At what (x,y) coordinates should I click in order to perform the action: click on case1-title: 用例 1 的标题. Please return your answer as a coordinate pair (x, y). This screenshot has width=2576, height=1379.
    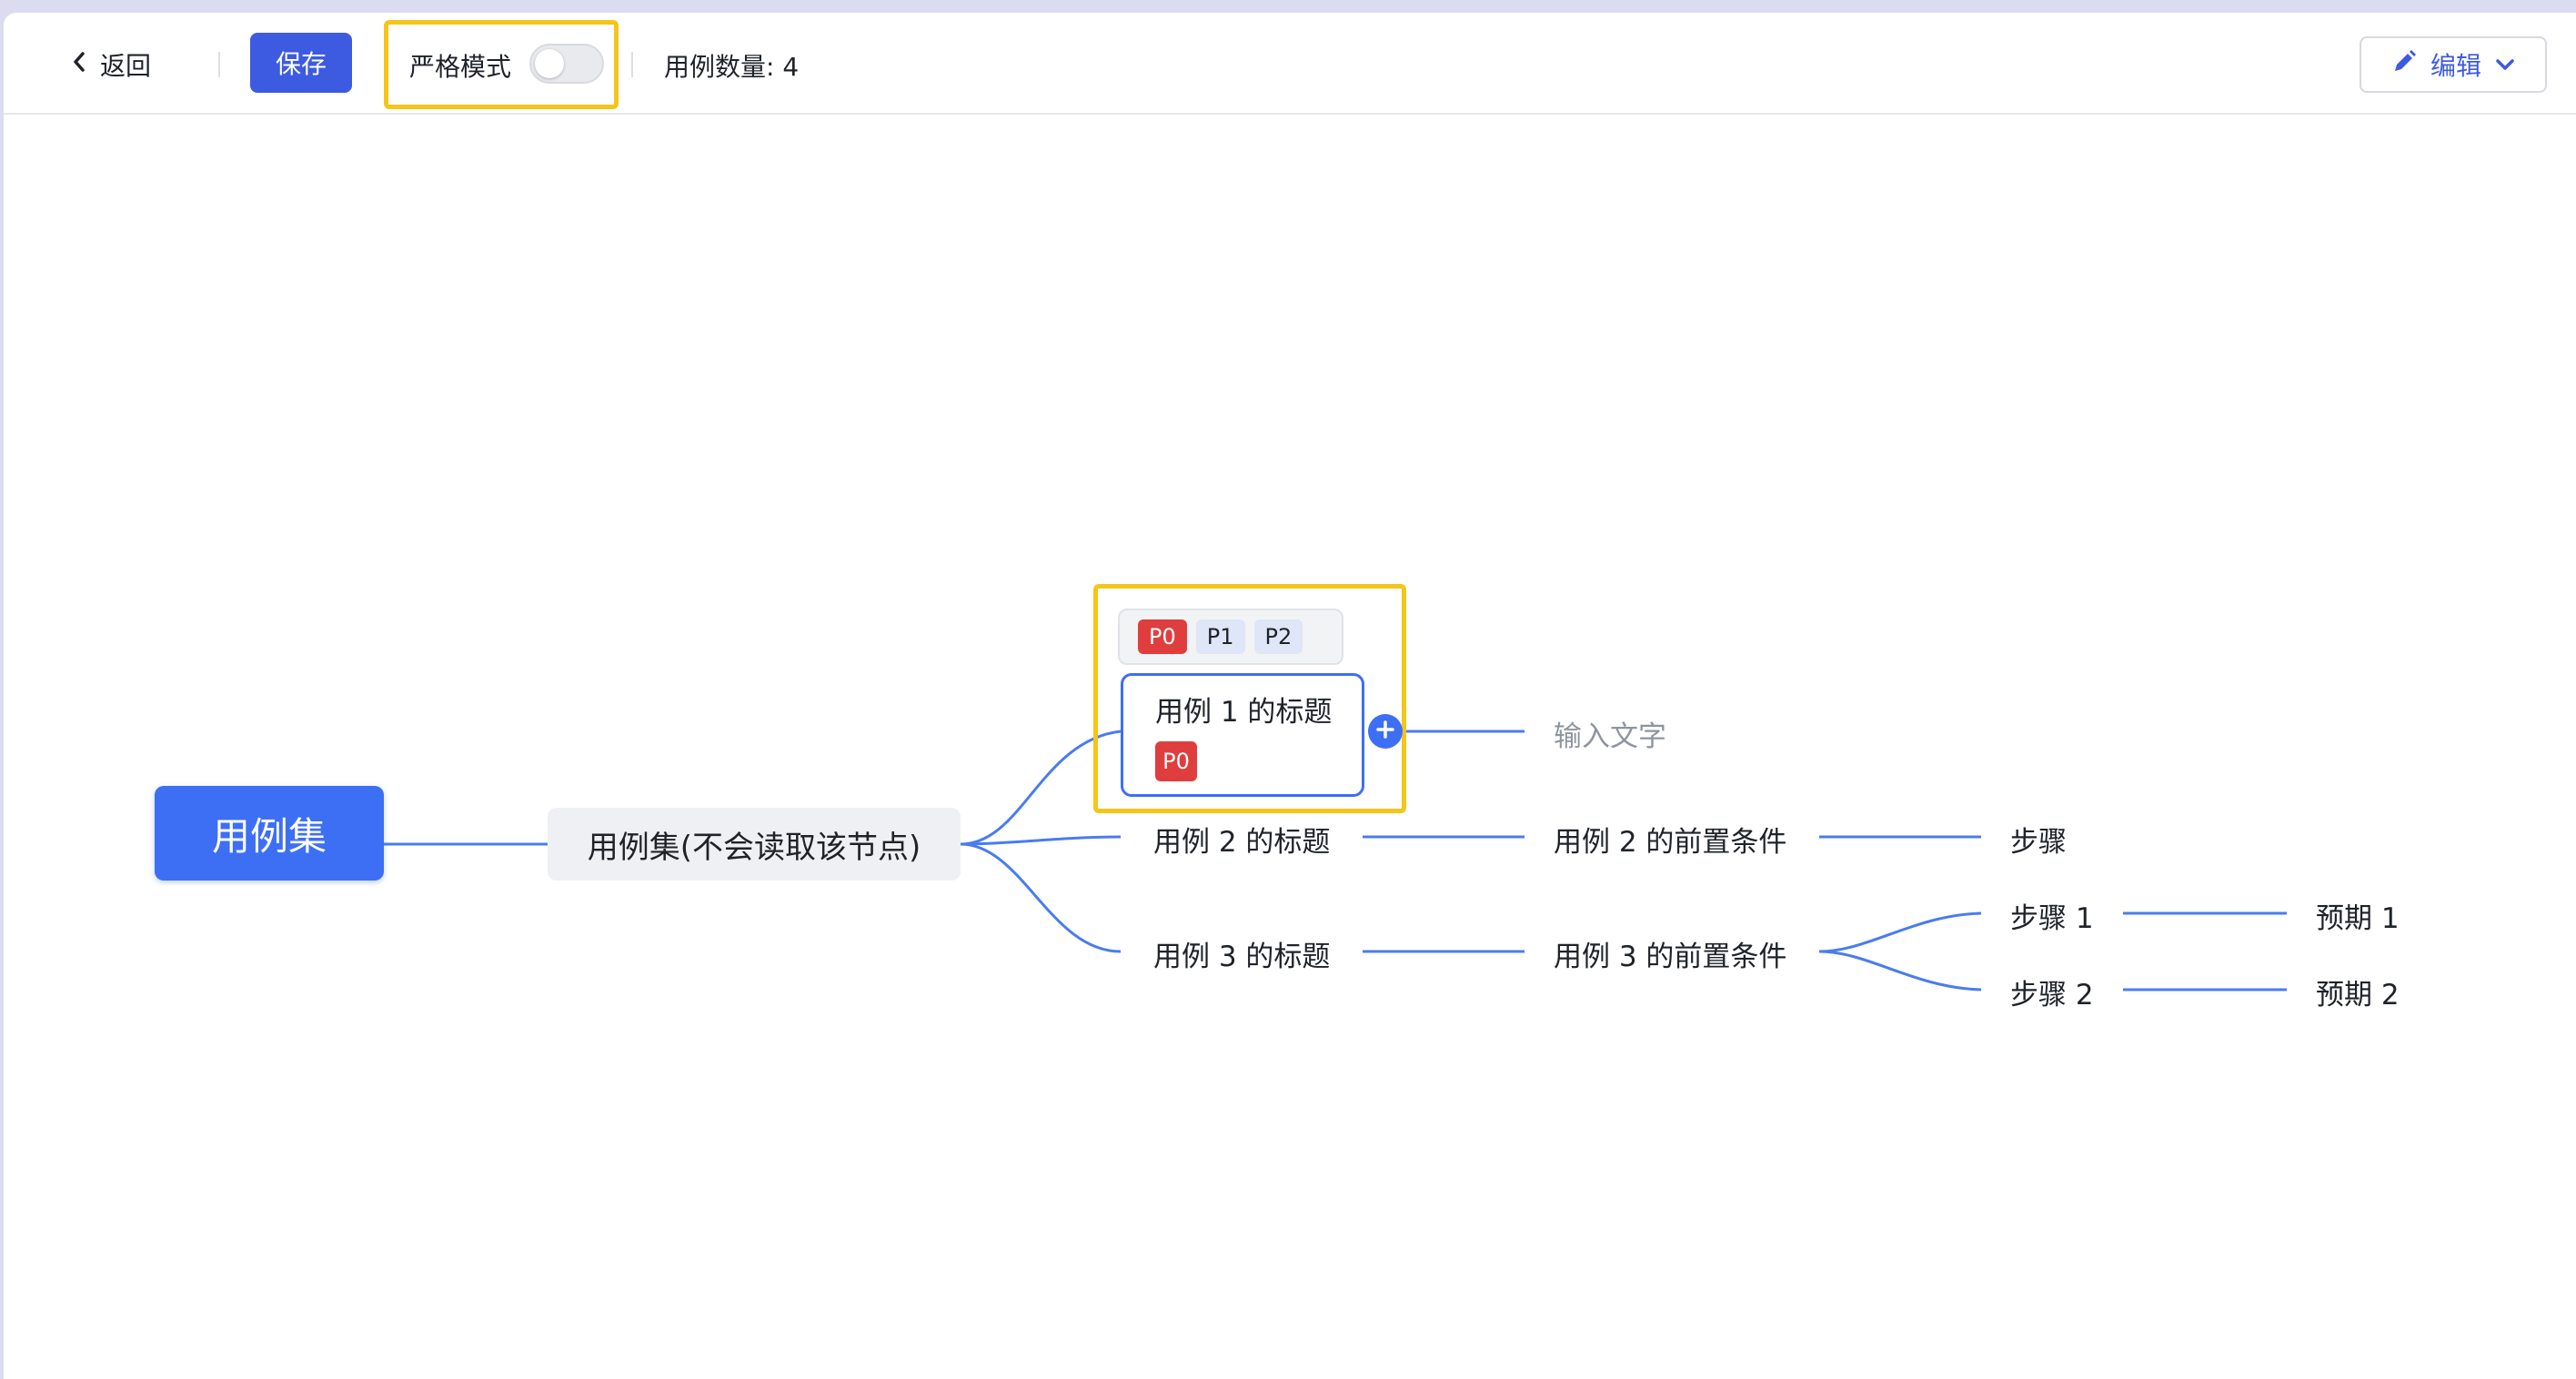
    Looking at the image, I should click on (1244, 712).